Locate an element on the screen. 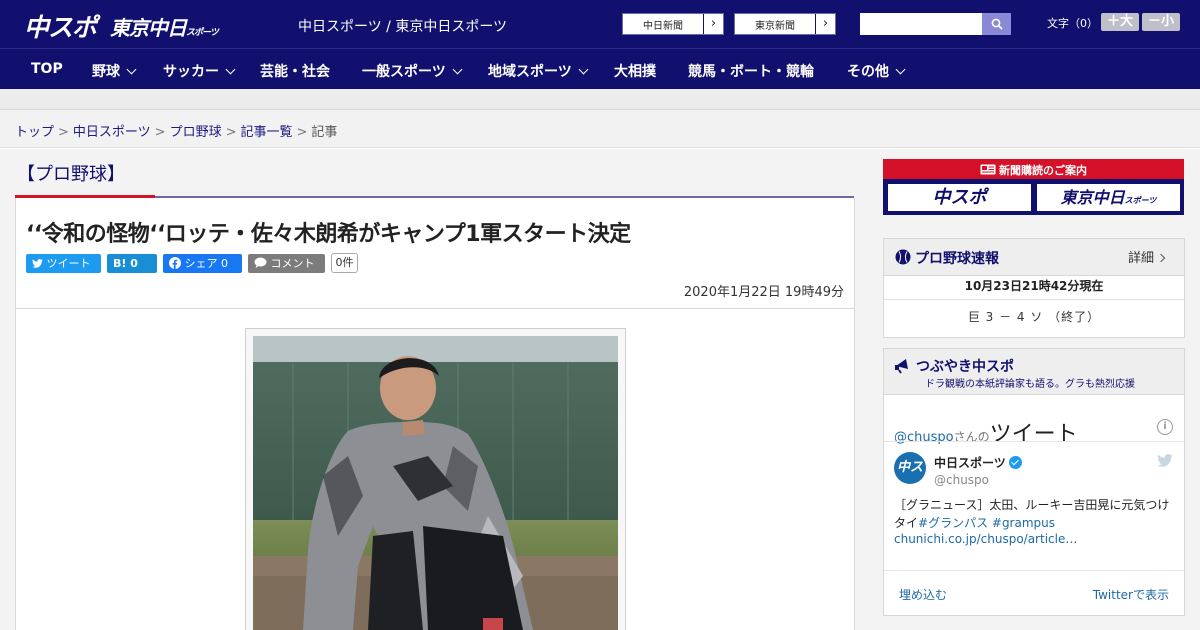 Image resolution: width=1200 pixels, height=630 pixels. scoreboard-timestamp: 10月23日21時42分現在 is located at coordinates (1034, 286).